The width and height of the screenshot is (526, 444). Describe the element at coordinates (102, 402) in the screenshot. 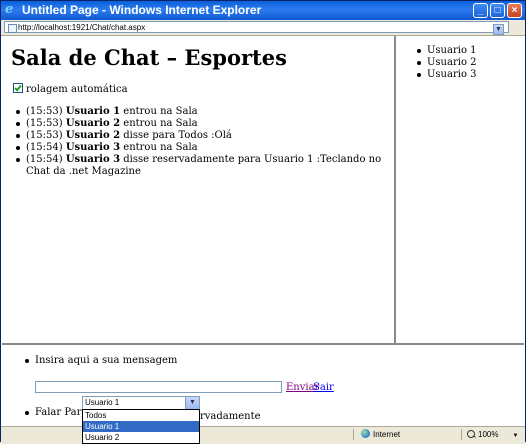

I see `recipient-selected: Usuario 1` at that location.